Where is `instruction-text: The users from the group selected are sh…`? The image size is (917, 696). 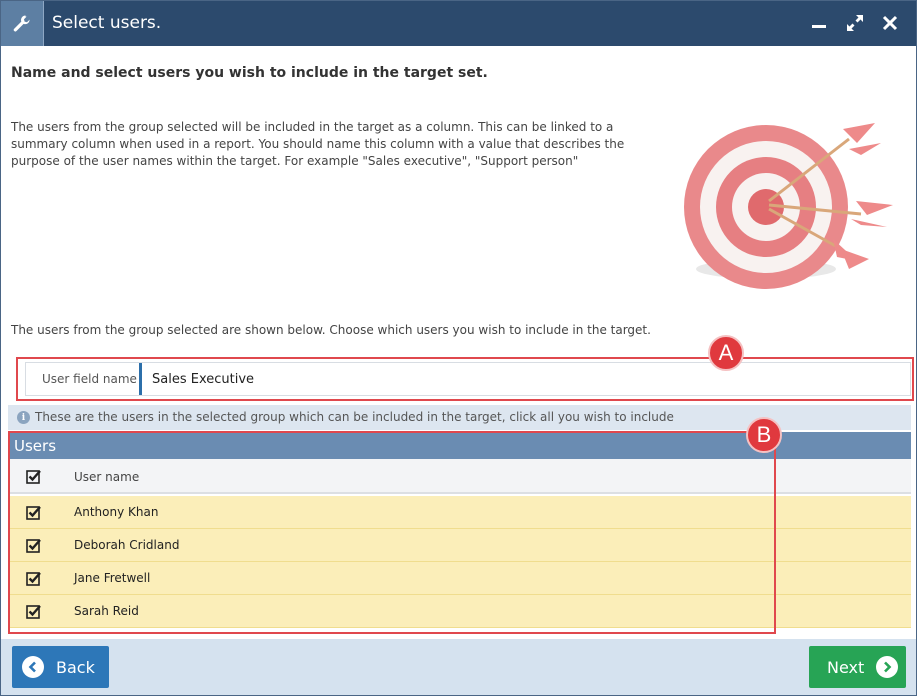
instruction-text: The users from the group selected are sh… is located at coordinates (331, 330).